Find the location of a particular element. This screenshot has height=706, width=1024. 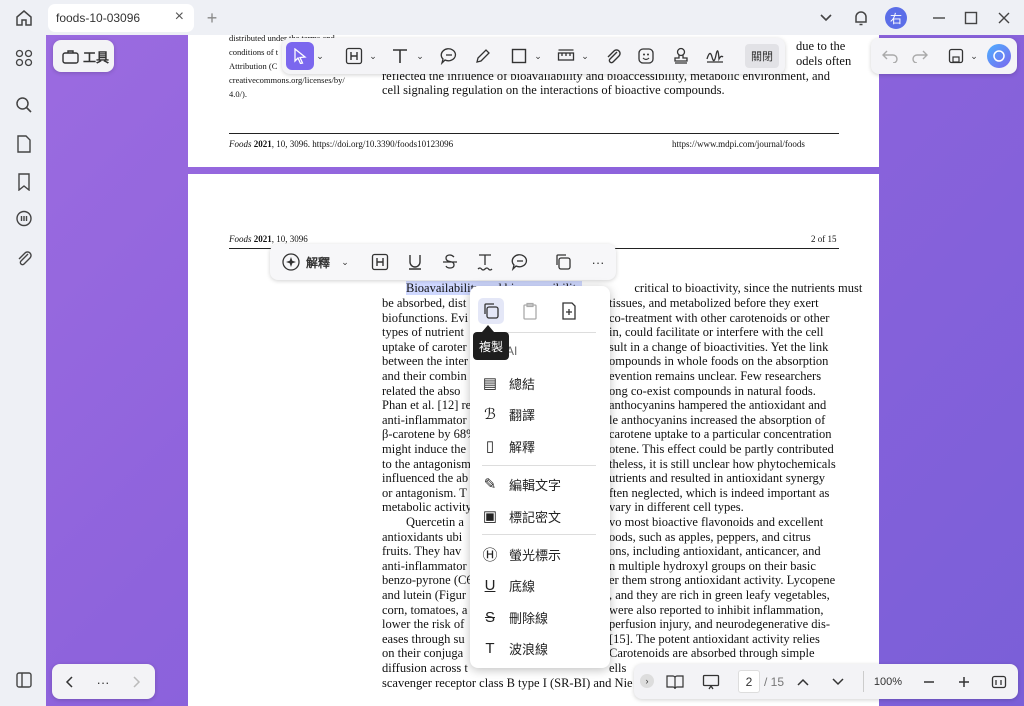

ai-explain-label: 解釋 is located at coordinates (318, 262).